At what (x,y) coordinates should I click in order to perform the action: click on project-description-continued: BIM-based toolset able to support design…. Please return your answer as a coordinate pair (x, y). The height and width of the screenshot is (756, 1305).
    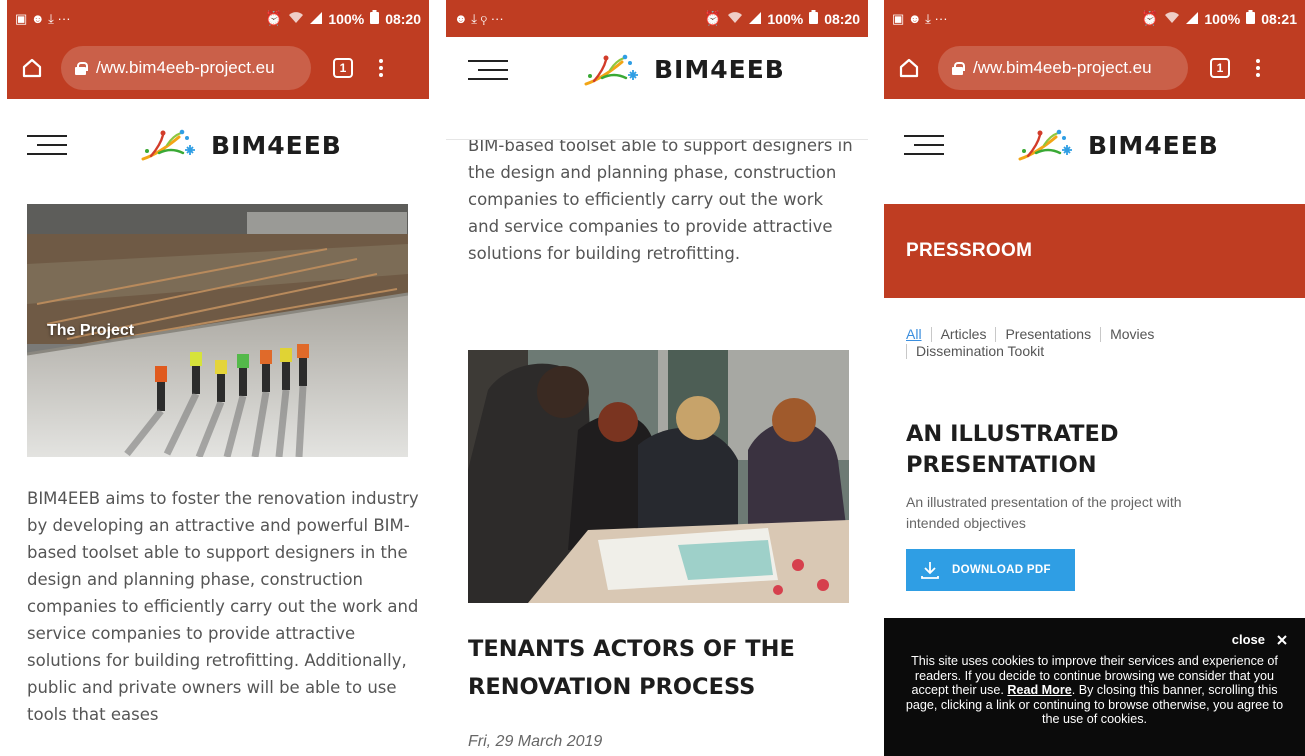
    Looking at the image, I should click on (660, 199).